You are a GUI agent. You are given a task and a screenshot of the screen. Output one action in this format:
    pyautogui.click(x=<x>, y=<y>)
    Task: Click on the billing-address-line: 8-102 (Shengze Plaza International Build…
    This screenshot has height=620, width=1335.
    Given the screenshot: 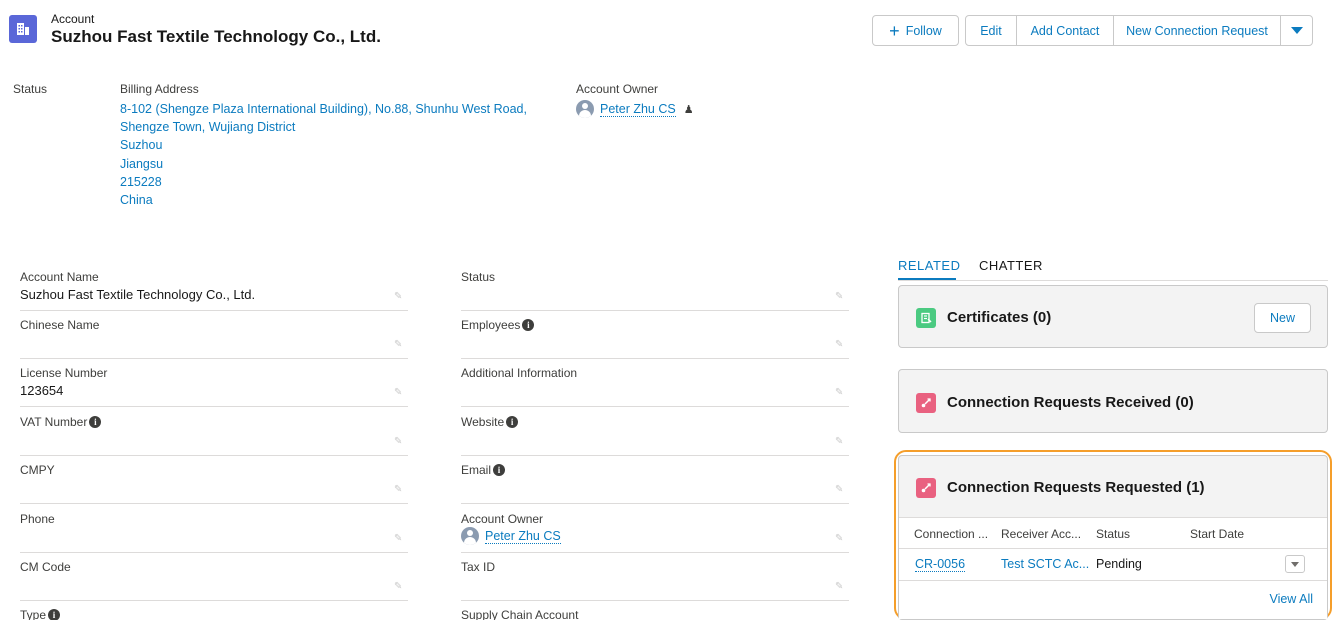 What is the action you would take?
    pyautogui.click(x=323, y=109)
    